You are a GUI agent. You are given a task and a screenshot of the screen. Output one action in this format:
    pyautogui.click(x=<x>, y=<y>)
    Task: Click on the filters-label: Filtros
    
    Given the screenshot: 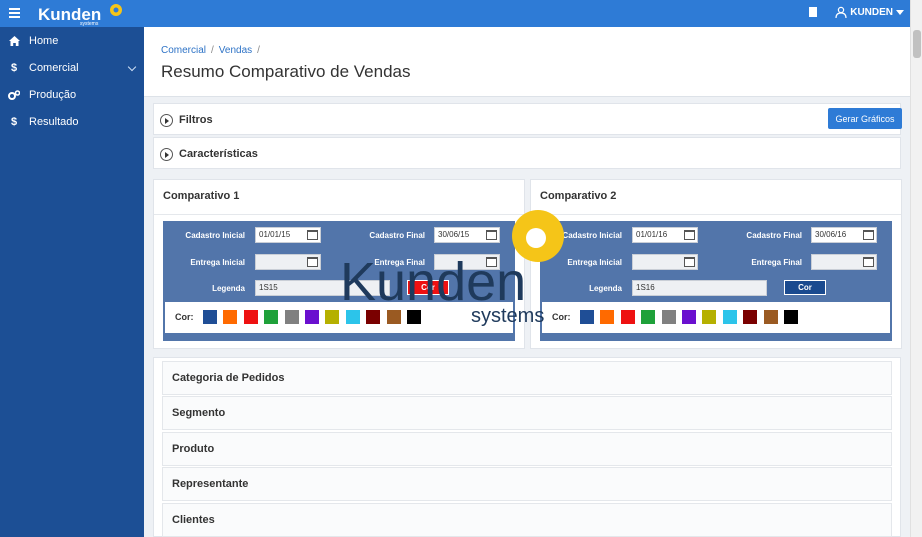 What is the action you would take?
    pyautogui.click(x=196, y=120)
    